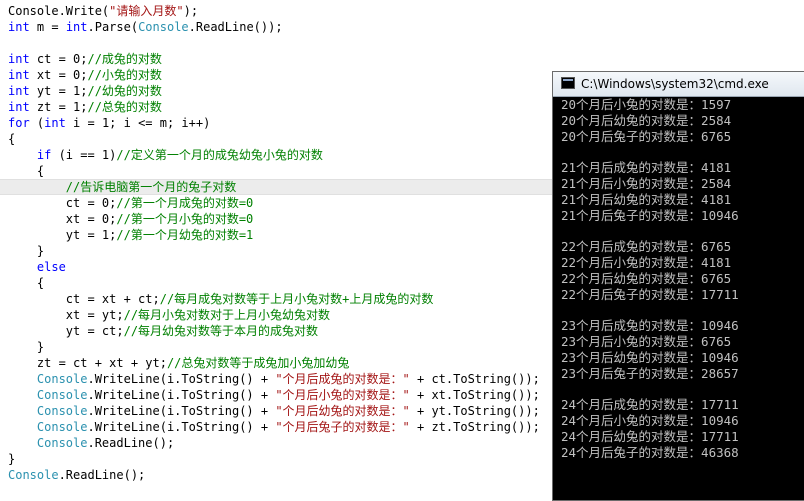  Describe the element at coordinates (185, 203) in the screenshot. I see `code-token: //第一个月成兔的对数=0` at that location.